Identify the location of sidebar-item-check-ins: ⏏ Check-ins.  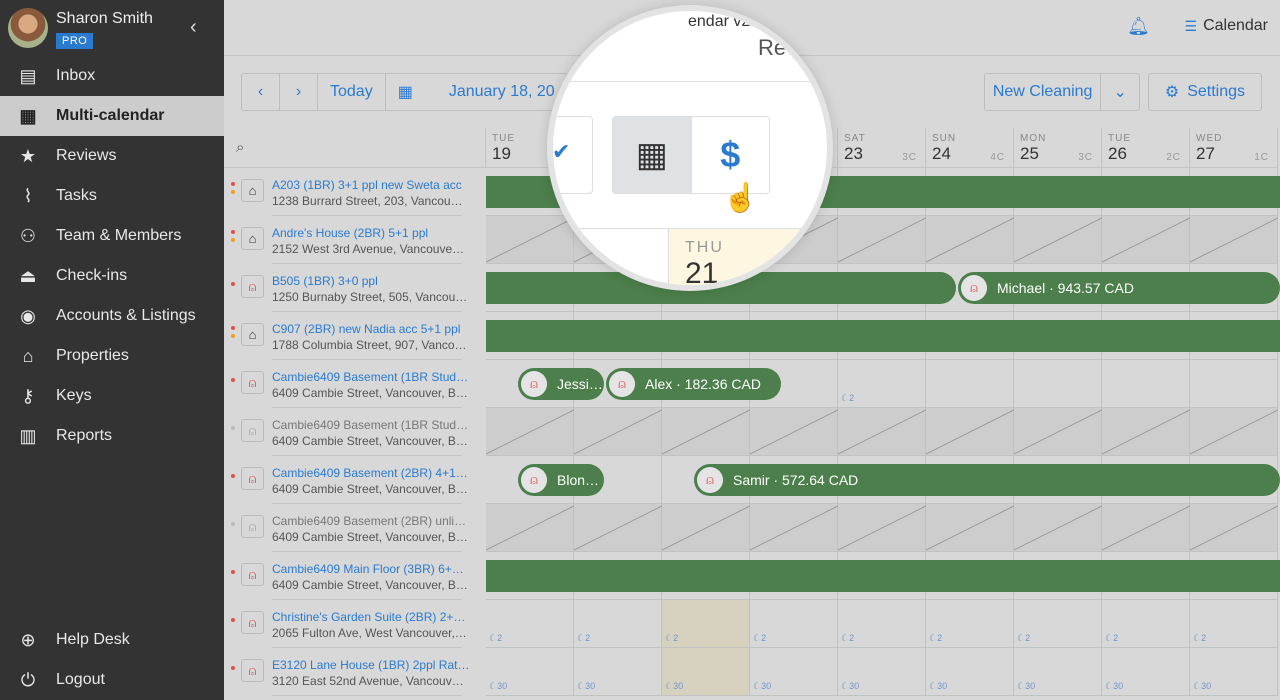
(112, 276).